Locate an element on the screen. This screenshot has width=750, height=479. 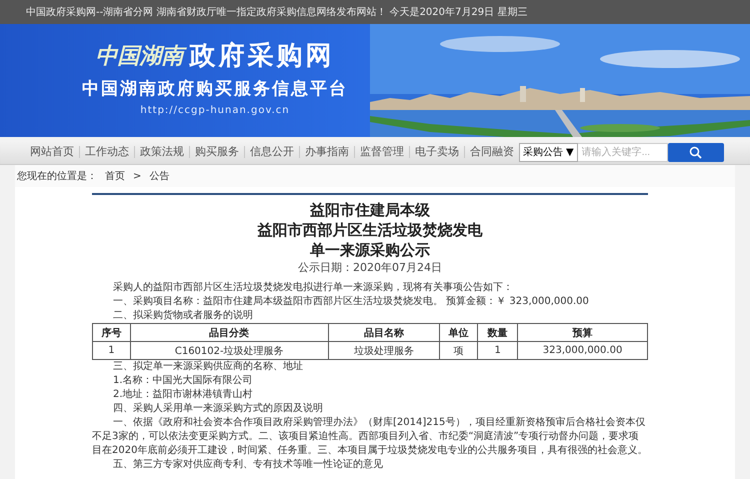
notice-title: 益阳市住建局本级 is located at coordinates (370, 210).